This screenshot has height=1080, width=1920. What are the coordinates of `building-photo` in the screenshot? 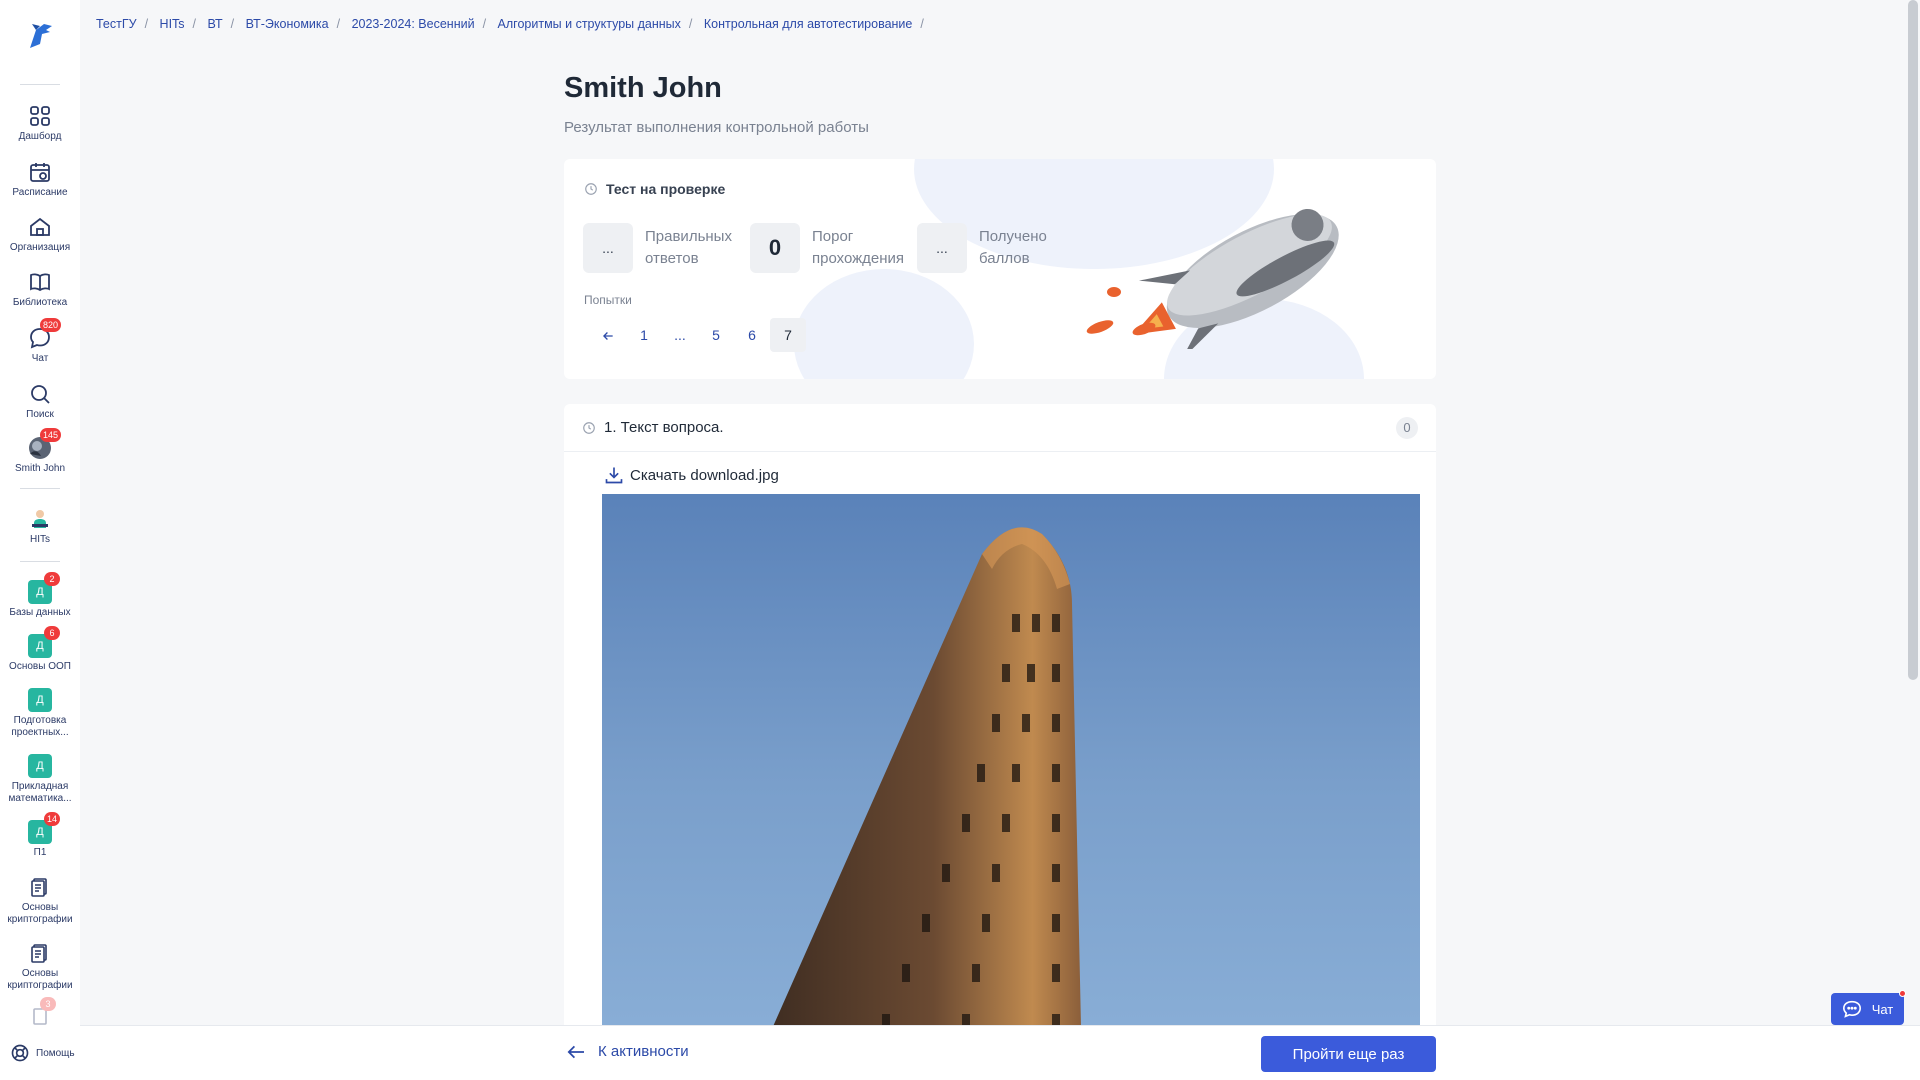 It's located at (919, 795).